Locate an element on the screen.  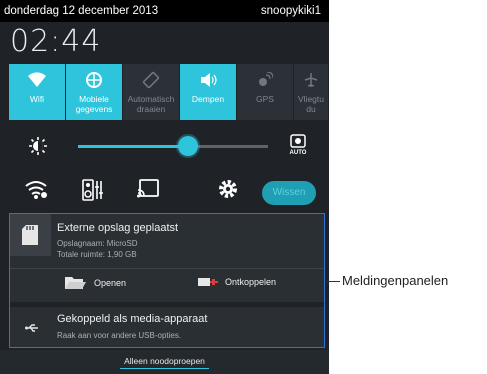
emergency-calls-label: Alleen noodoproepen is located at coordinates (164, 362).